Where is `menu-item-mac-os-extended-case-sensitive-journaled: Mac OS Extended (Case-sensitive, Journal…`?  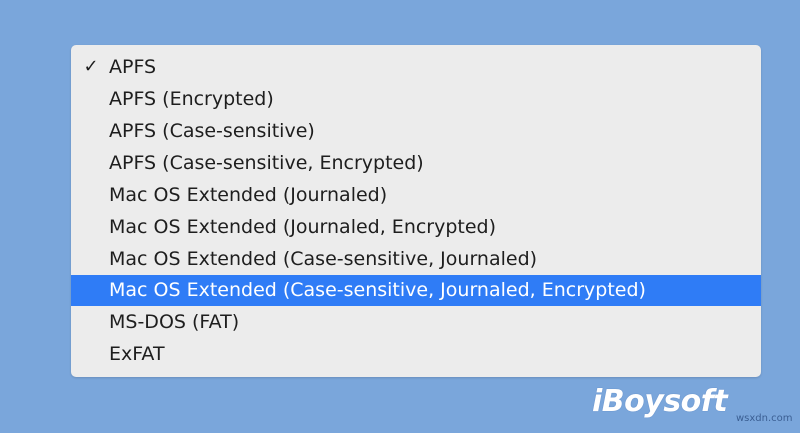 menu-item-mac-os-extended-case-sensitive-journaled: Mac OS Extended (Case-sensitive, Journal… is located at coordinates (416, 259).